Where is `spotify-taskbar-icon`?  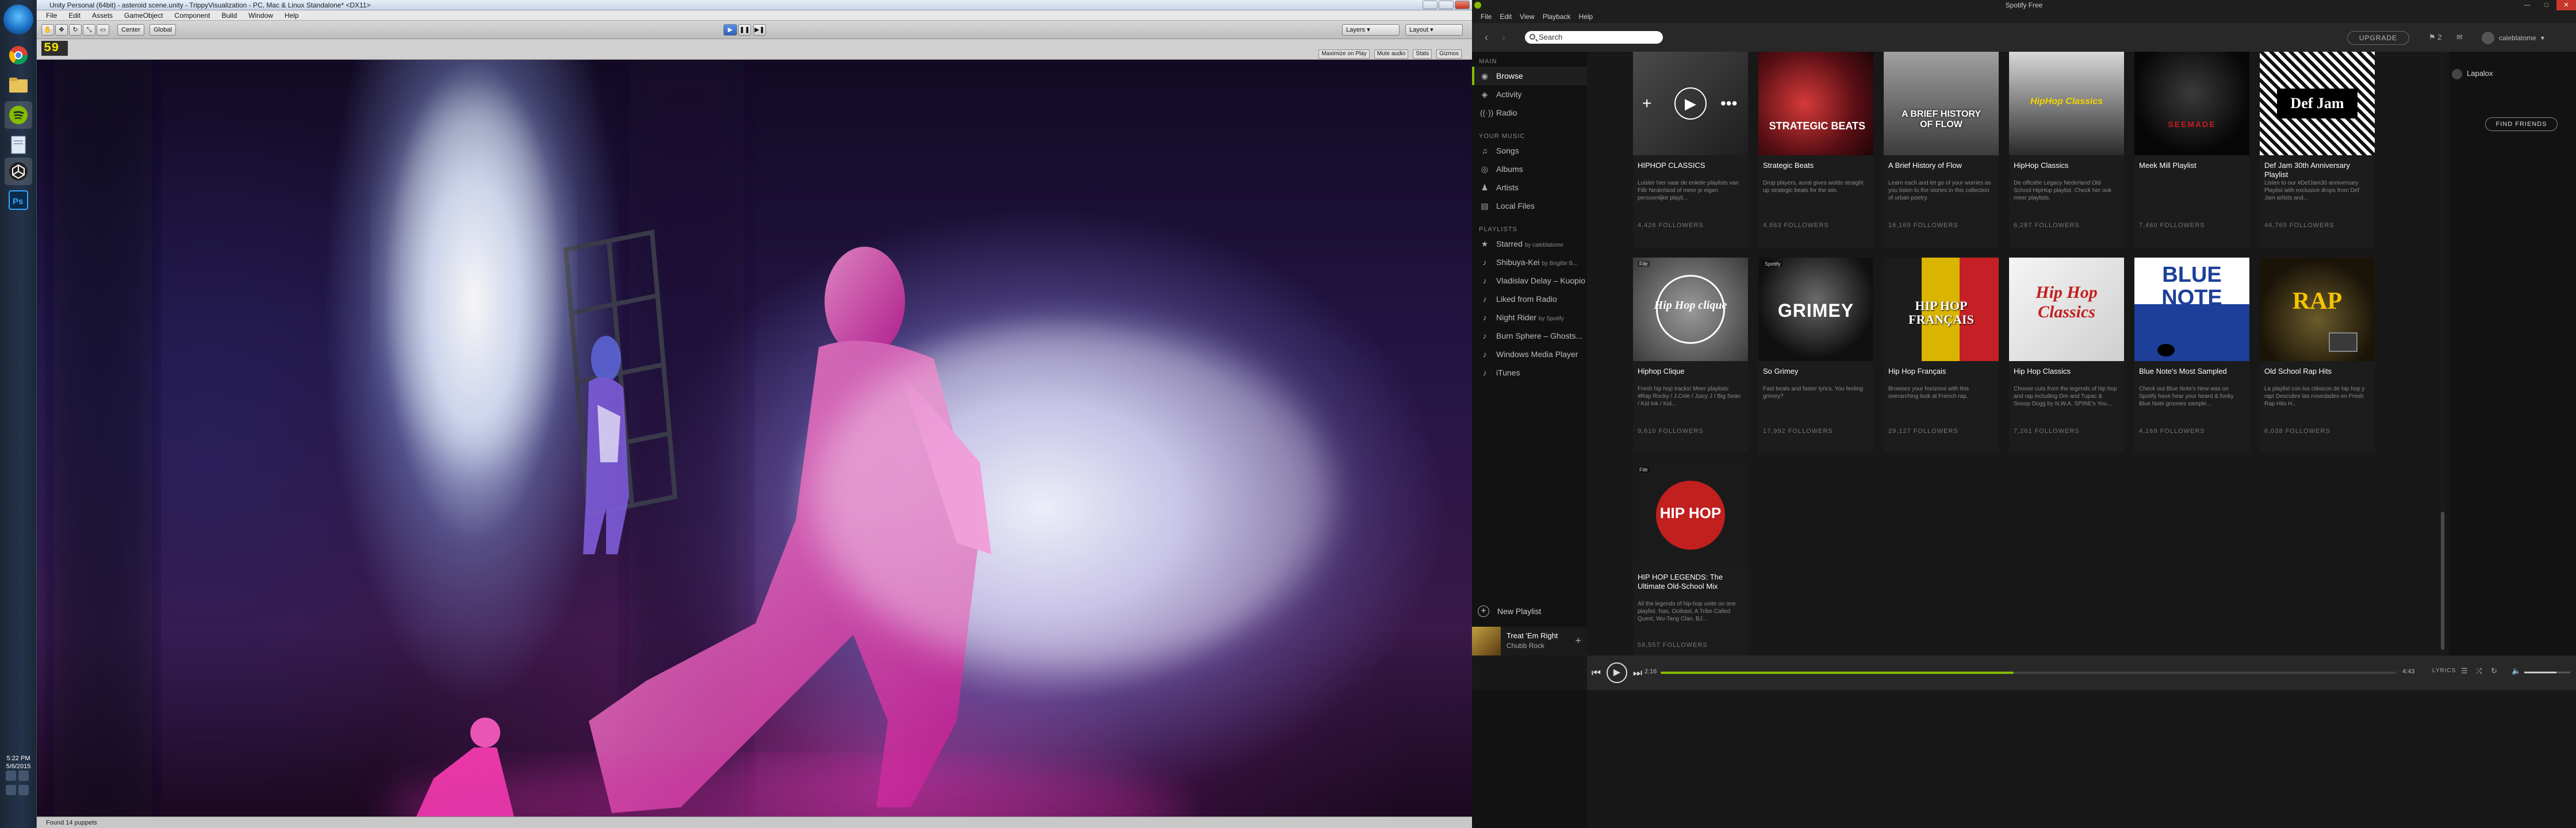
spotify-taskbar-icon is located at coordinates (18, 115).